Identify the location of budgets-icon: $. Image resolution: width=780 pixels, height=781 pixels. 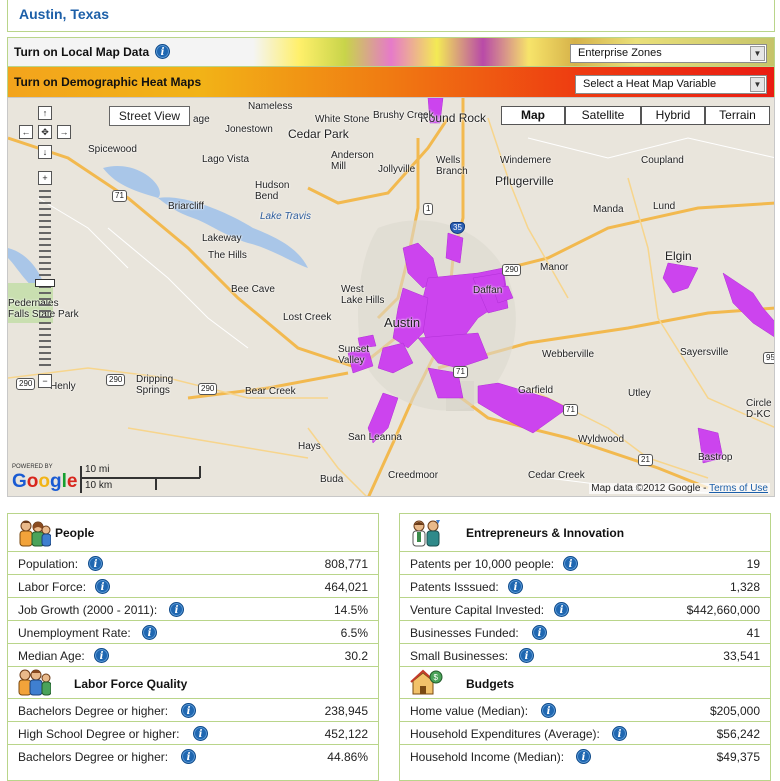
(426, 682).